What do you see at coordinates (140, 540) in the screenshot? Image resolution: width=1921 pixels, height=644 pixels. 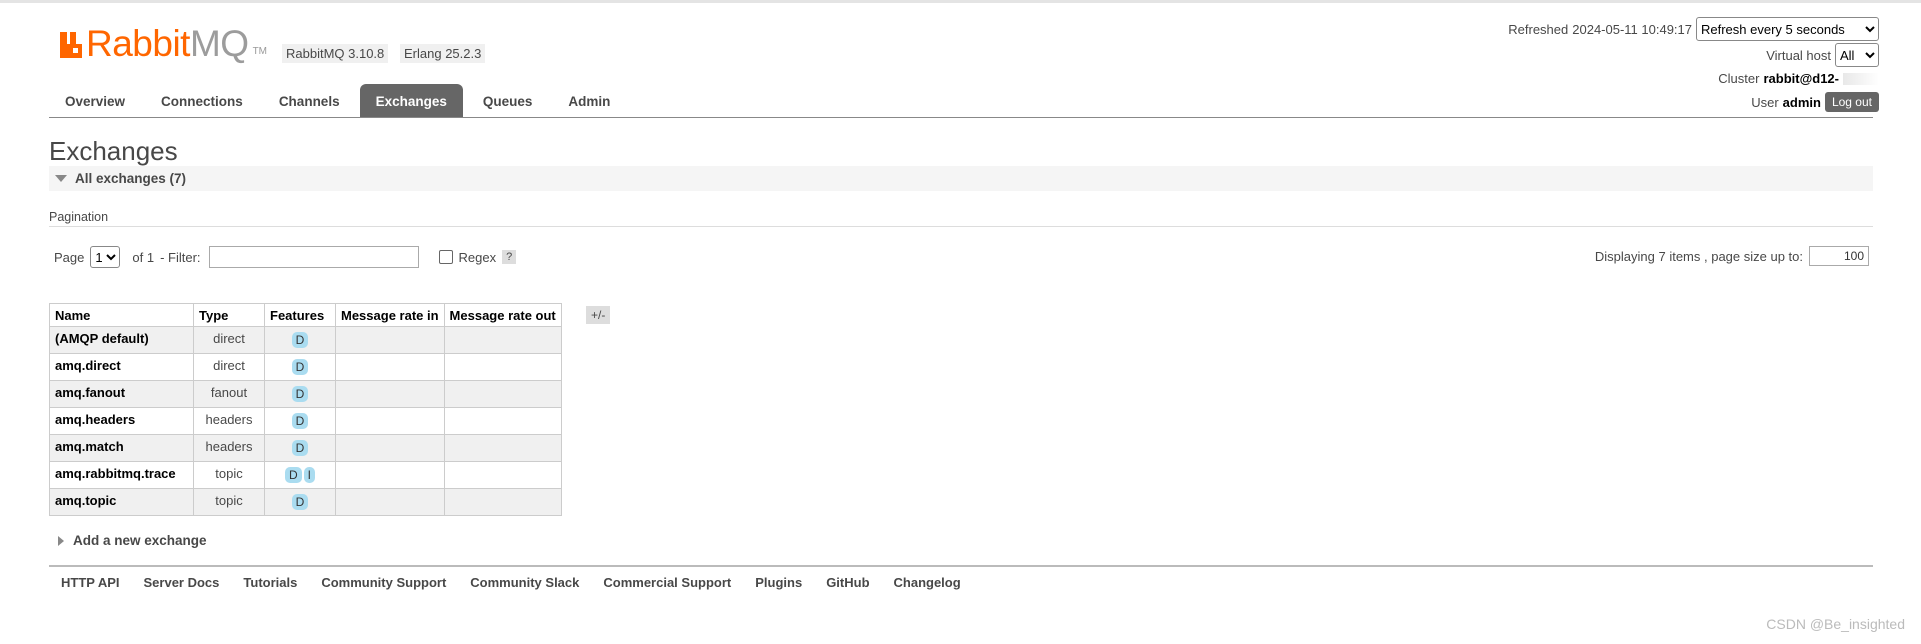 I see `add-exchange-title: Add a new exchange` at bounding box center [140, 540].